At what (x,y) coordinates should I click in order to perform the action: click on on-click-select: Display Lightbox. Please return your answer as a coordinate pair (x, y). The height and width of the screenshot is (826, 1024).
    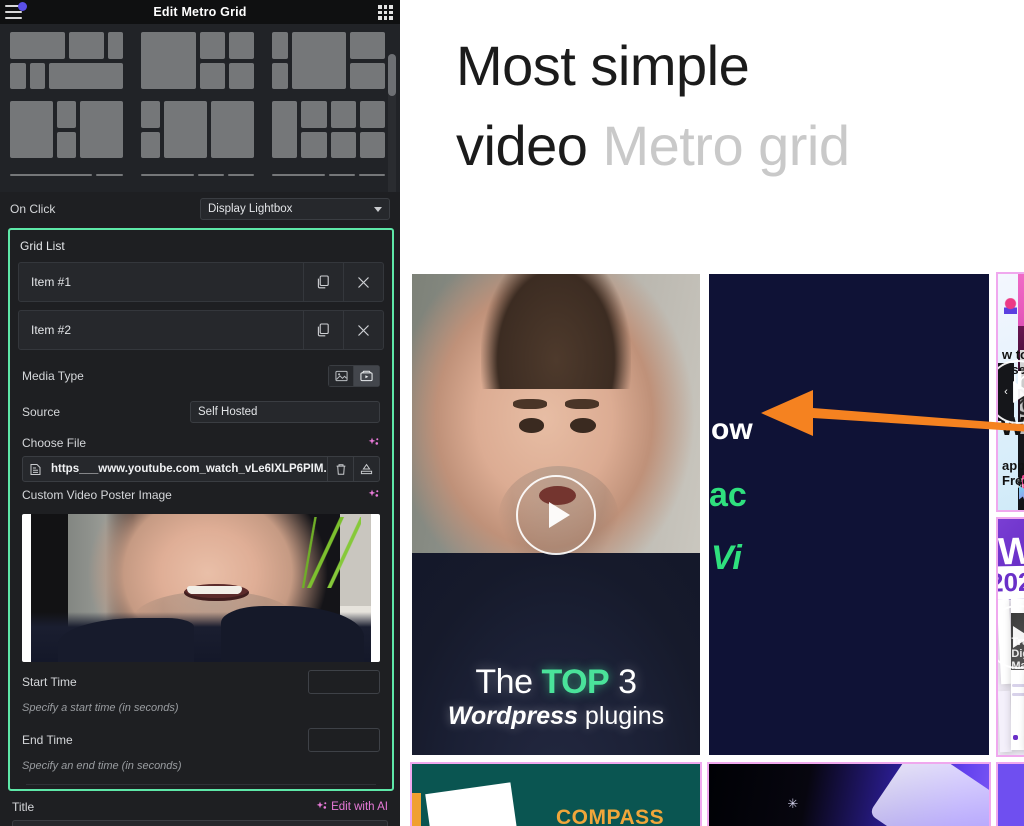
    Looking at the image, I should click on (295, 209).